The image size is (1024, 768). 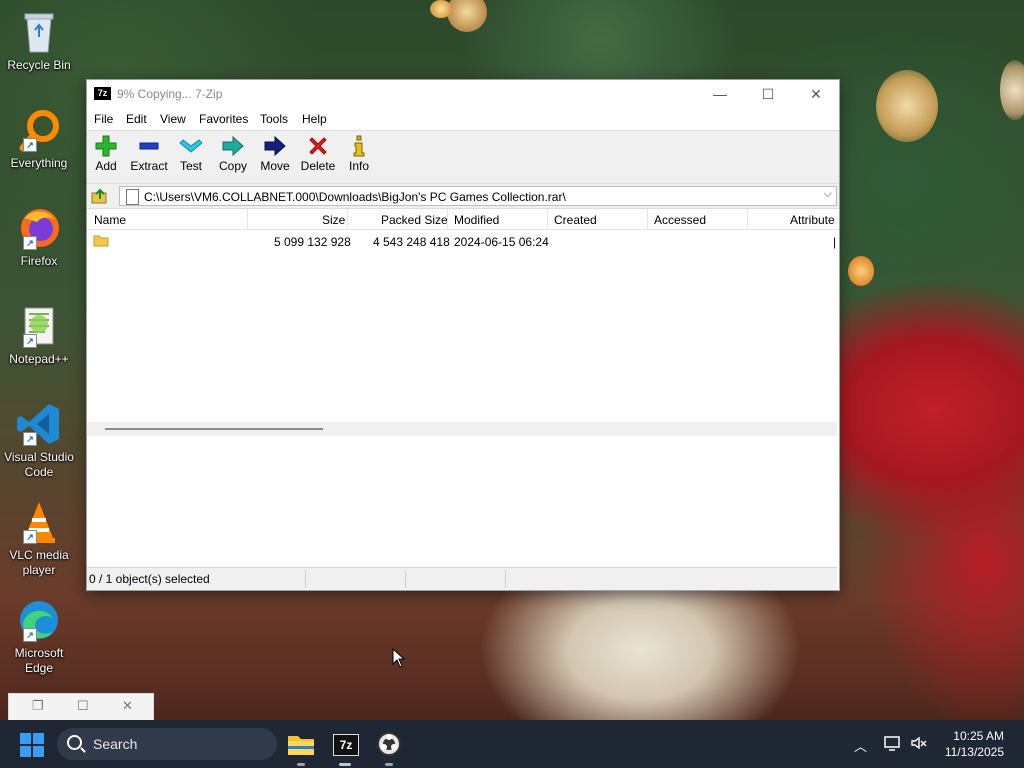 What do you see at coordinates (274, 119) in the screenshot?
I see `menu-tools: Tools` at bounding box center [274, 119].